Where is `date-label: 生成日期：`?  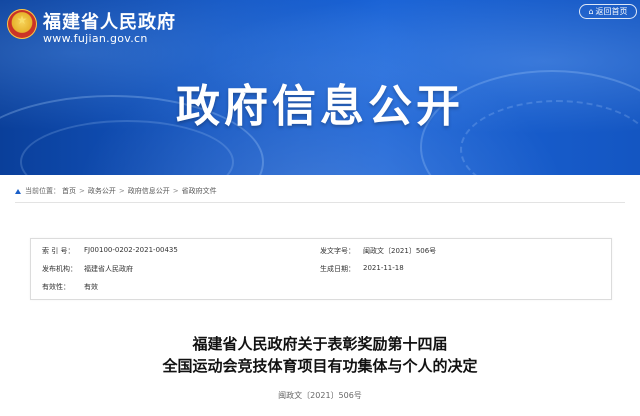 date-label: 生成日期： is located at coordinates (337, 269).